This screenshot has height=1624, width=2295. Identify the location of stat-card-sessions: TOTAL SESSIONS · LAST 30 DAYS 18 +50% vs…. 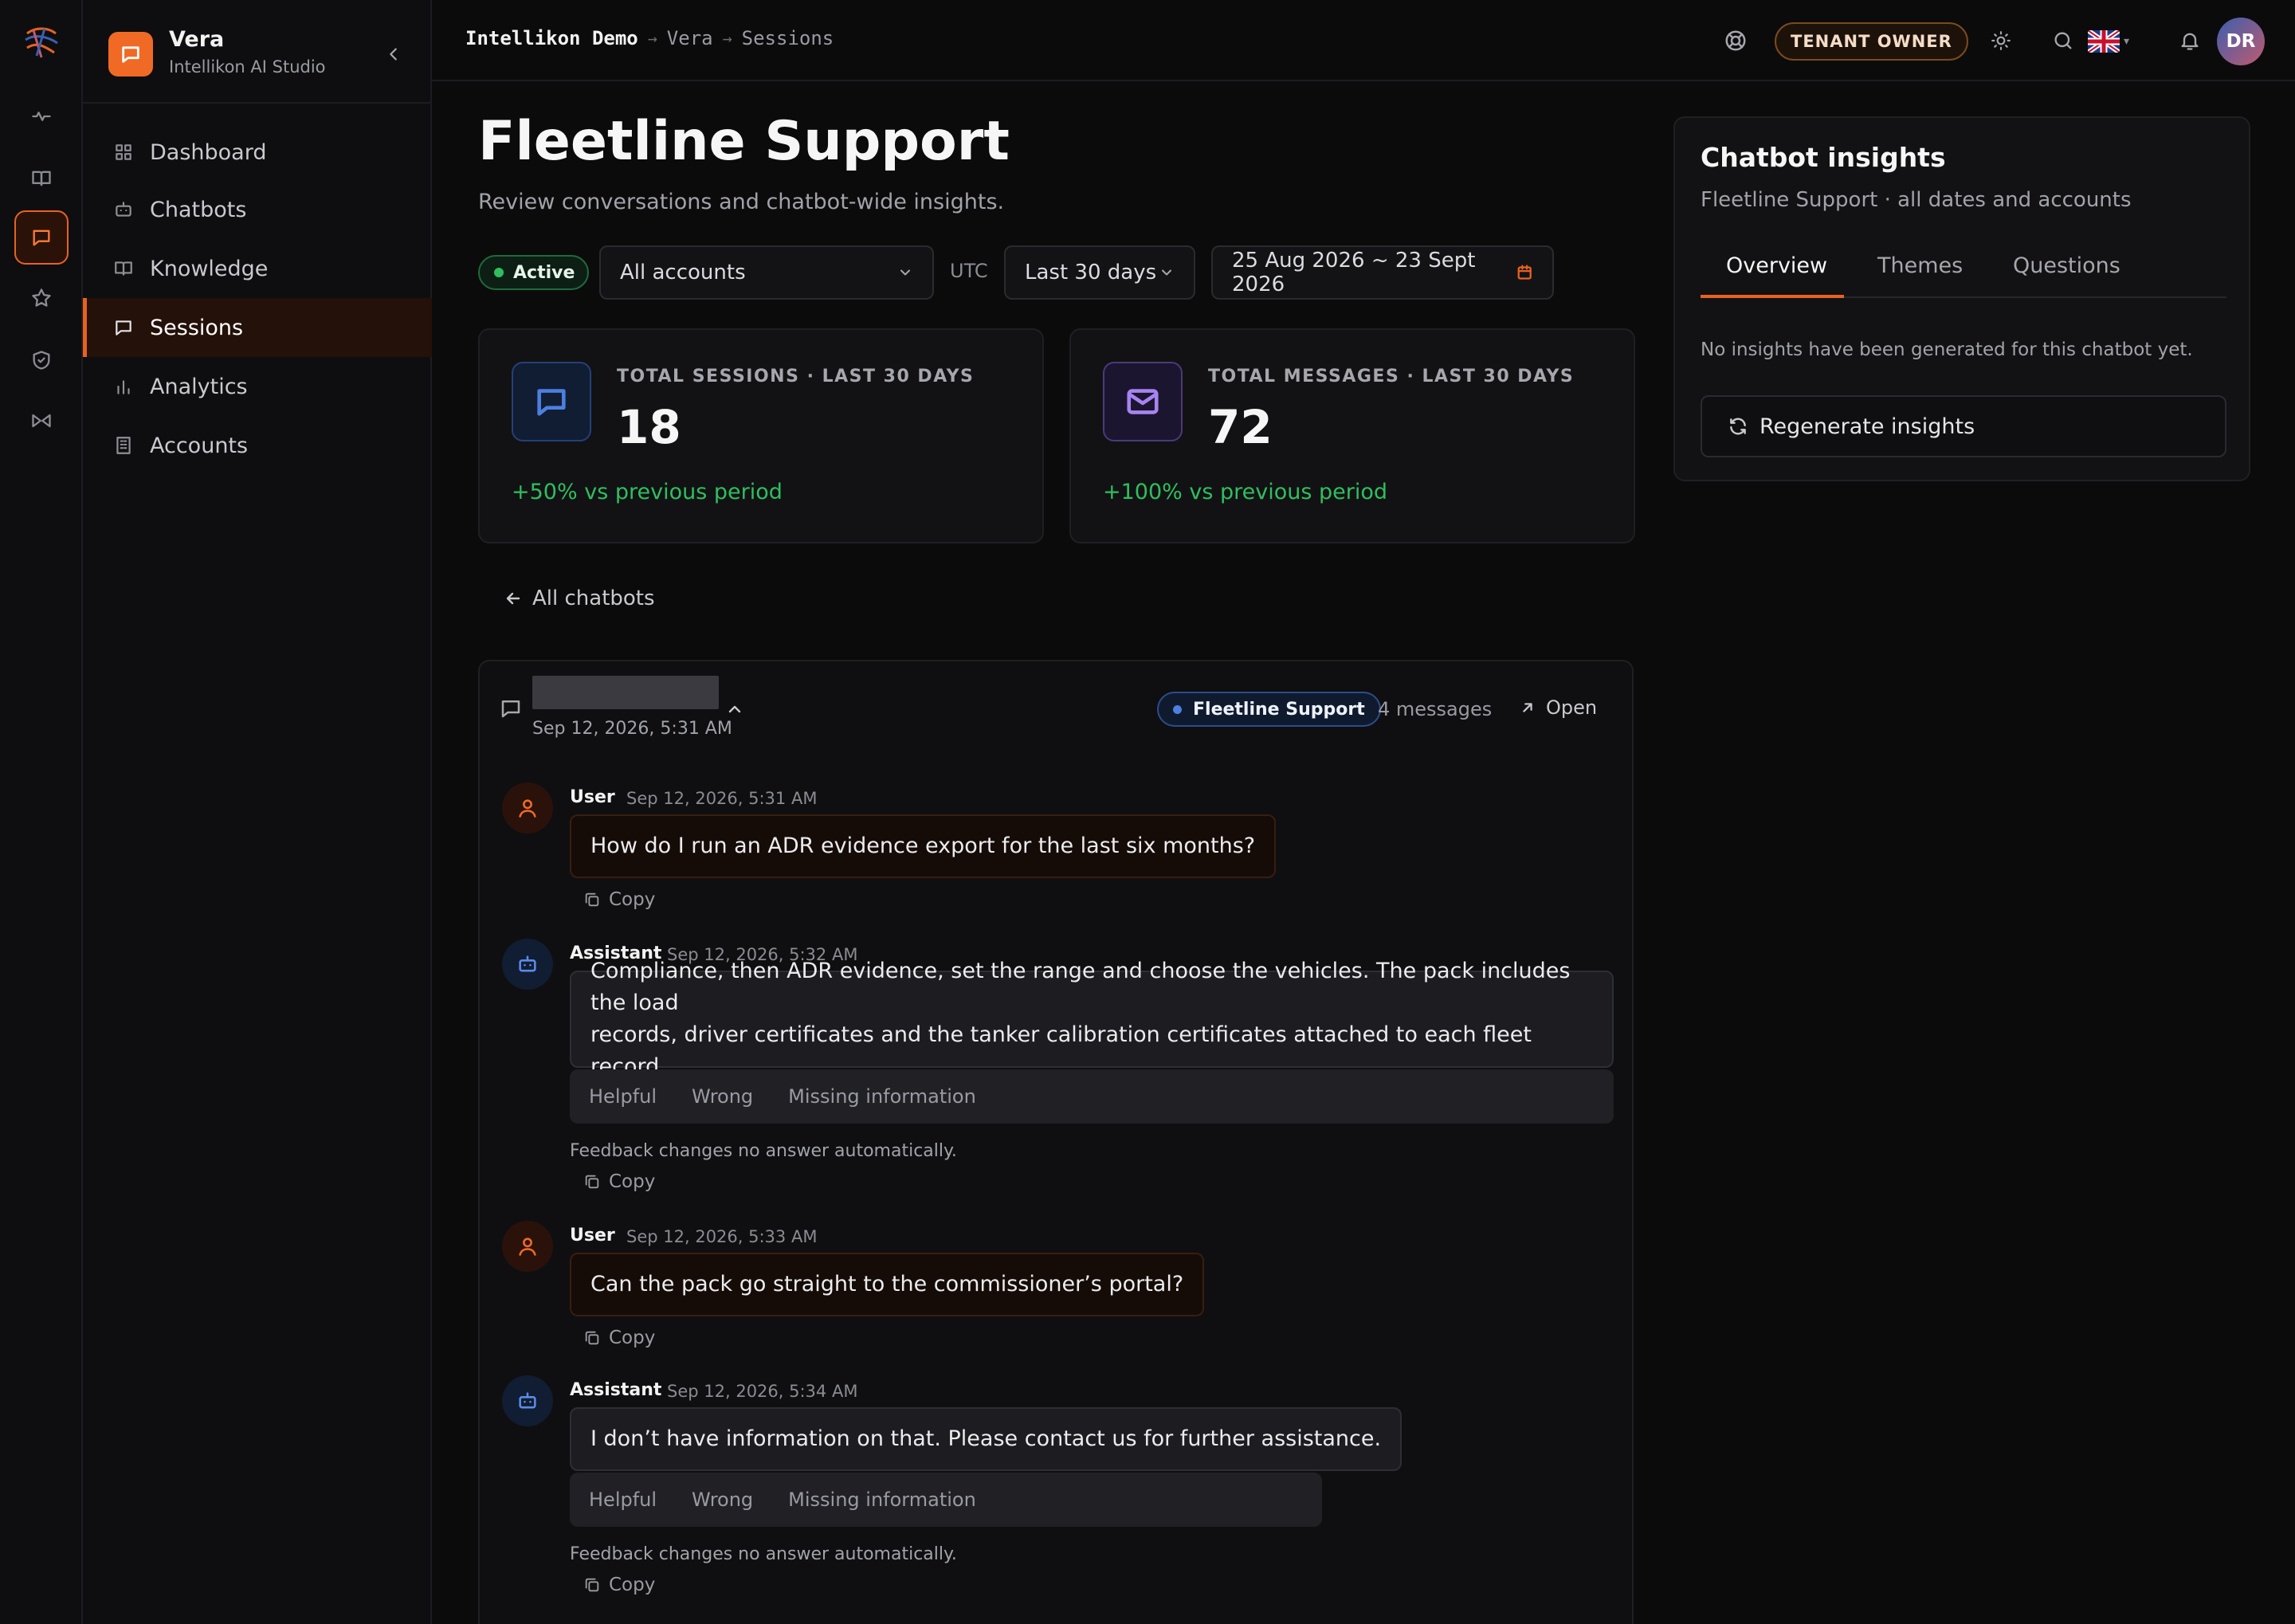
(761, 435).